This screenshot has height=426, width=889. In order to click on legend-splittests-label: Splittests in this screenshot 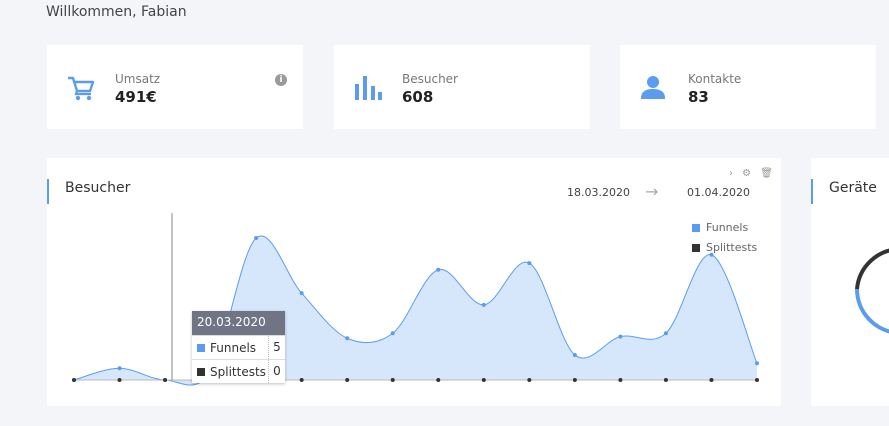, I will do `click(732, 247)`.